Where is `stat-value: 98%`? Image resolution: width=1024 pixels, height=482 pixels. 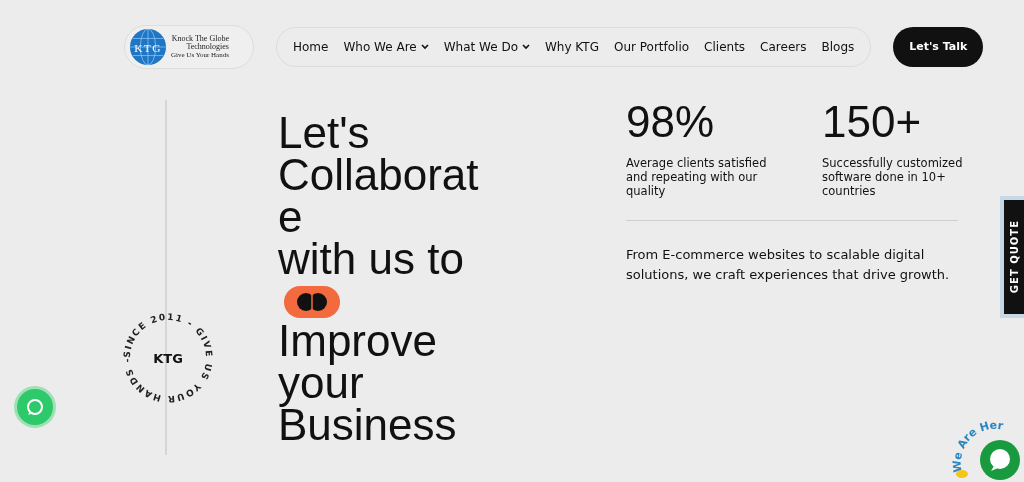
stat-value: 98% is located at coordinates (671, 122).